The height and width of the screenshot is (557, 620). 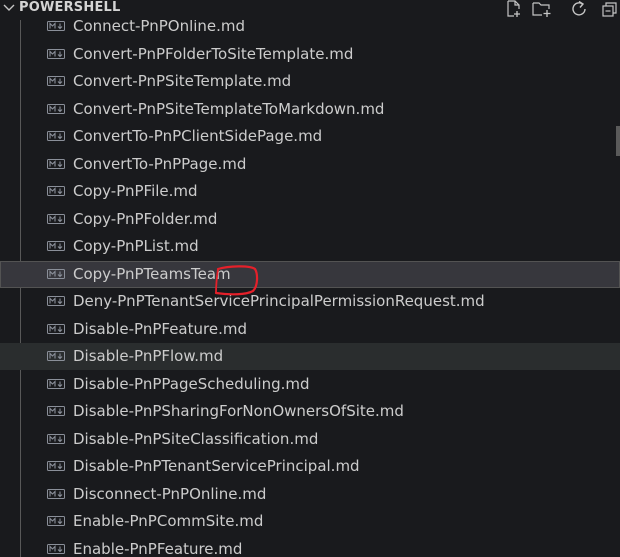 I want to click on explorer-section-header: POWERSHELL, so click(x=310, y=10).